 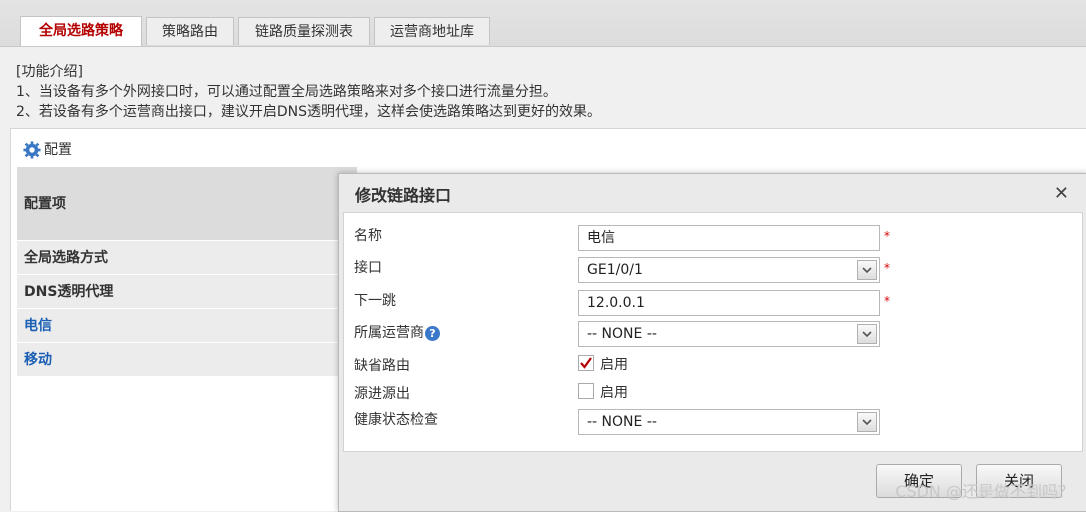 What do you see at coordinates (984, 491) in the screenshot?
I see `watermark: CSDN @还是做不到吗？` at bounding box center [984, 491].